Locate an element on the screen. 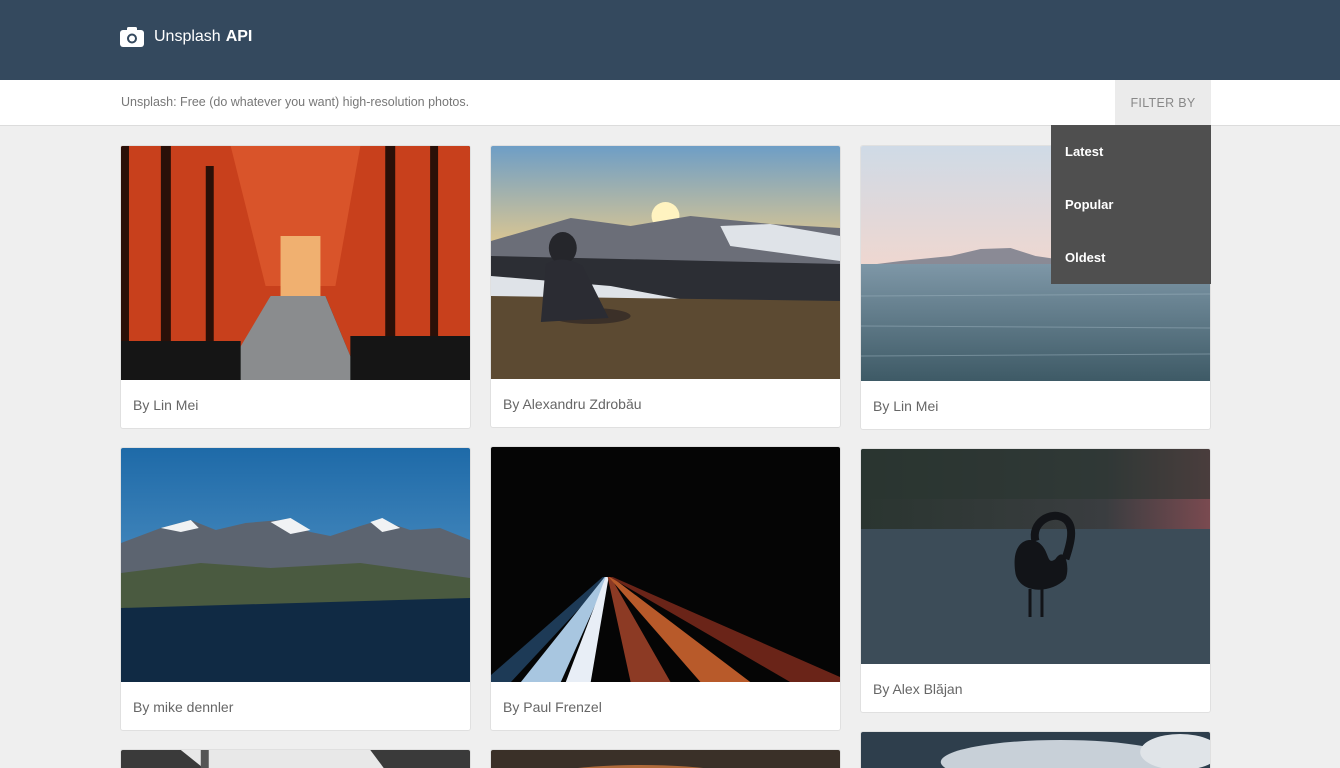 The height and width of the screenshot is (768, 1340). filter-by-button: FILTER BY is located at coordinates (1163, 102).